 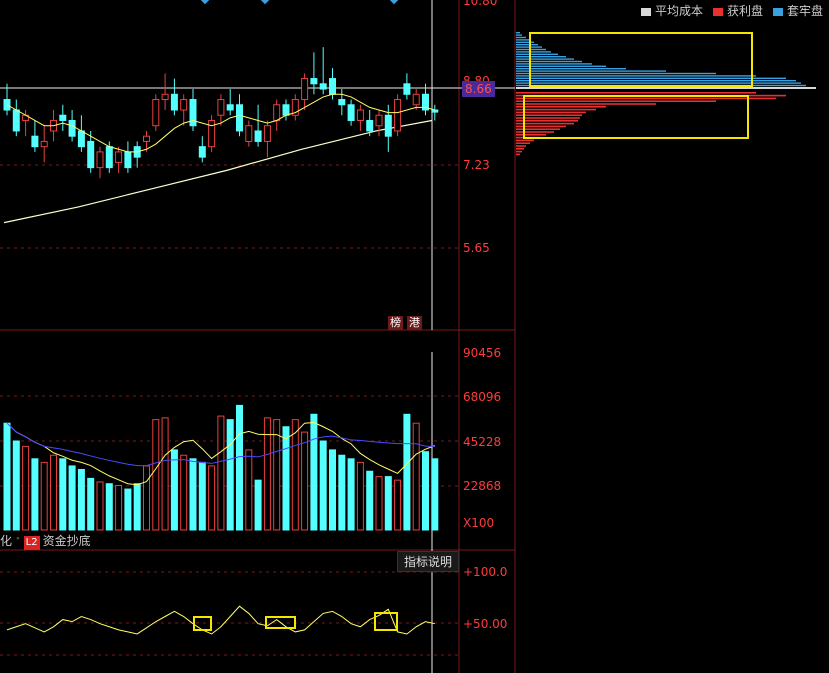 What do you see at coordinates (482, 442) in the screenshot?
I see `volume-axis-label: 45228` at bounding box center [482, 442].